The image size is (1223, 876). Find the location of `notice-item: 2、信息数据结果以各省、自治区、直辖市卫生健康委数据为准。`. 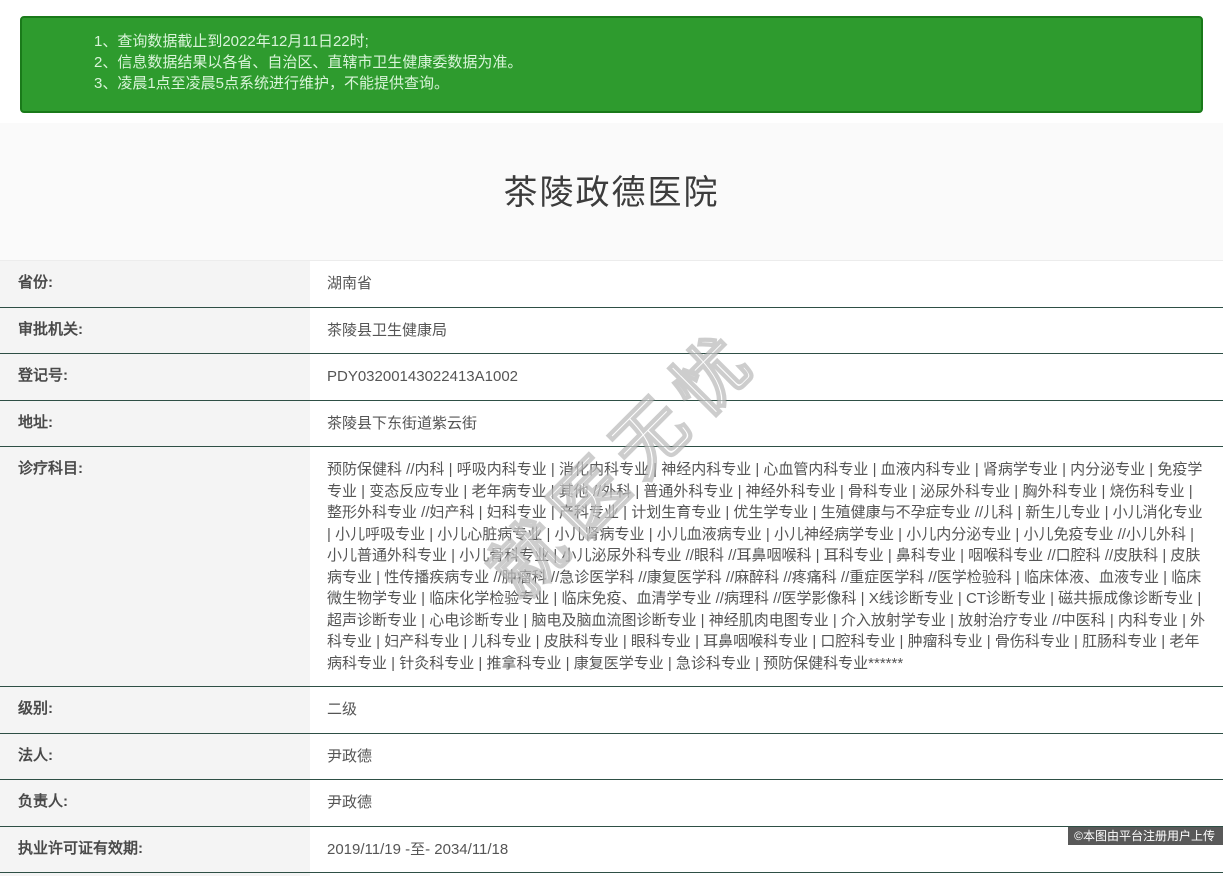

notice-item: 2、信息数据结果以各省、自治区、直辖市卫生健康委数据为准。 is located at coordinates (308, 62).